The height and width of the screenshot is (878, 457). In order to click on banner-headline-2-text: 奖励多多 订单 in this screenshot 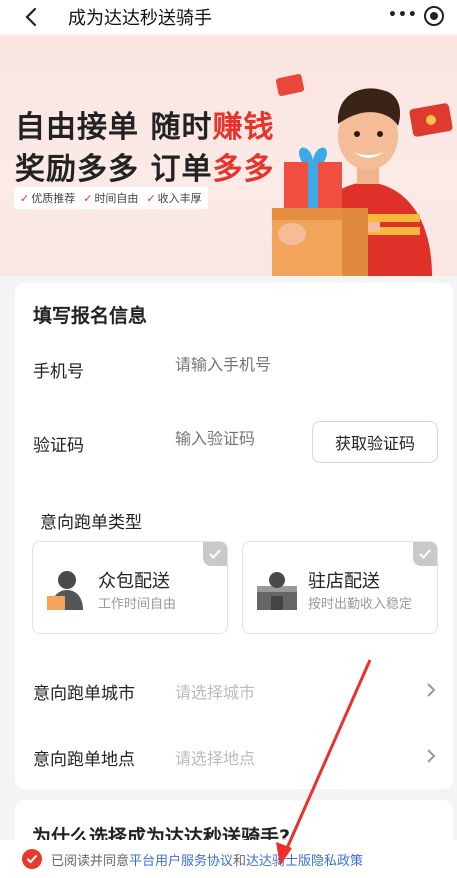, I will do `click(114, 169)`.